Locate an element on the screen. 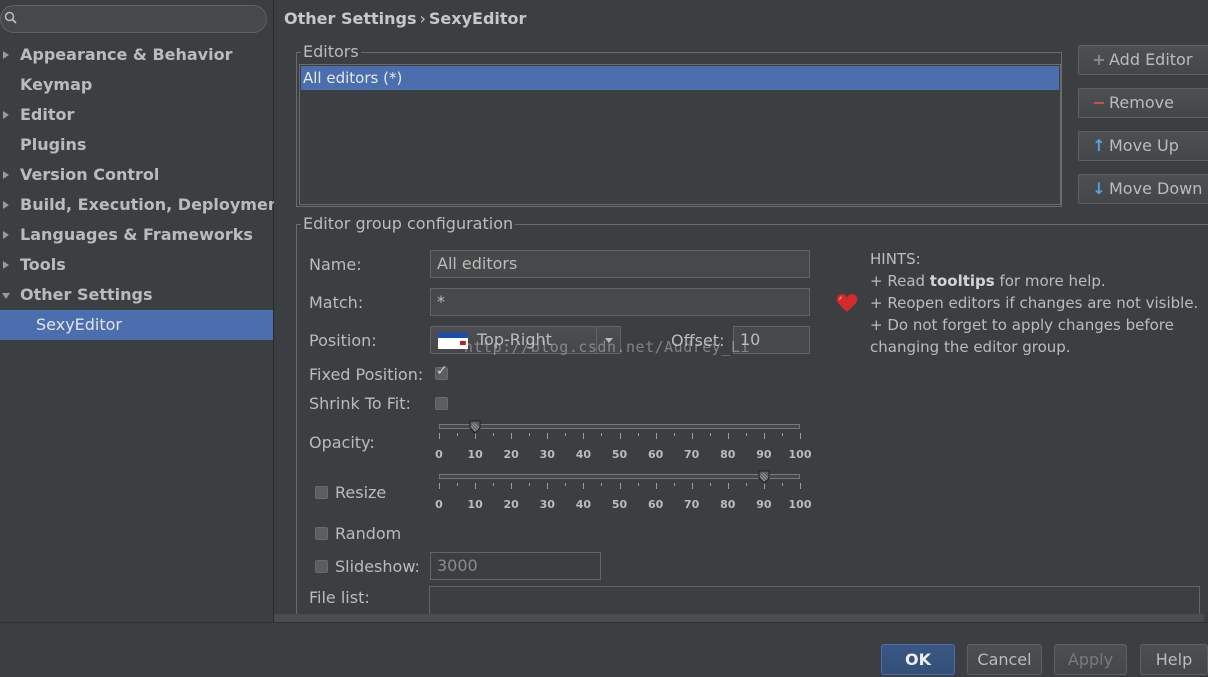  move-down-button: ↓ Move Down is located at coordinates (1143, 189).